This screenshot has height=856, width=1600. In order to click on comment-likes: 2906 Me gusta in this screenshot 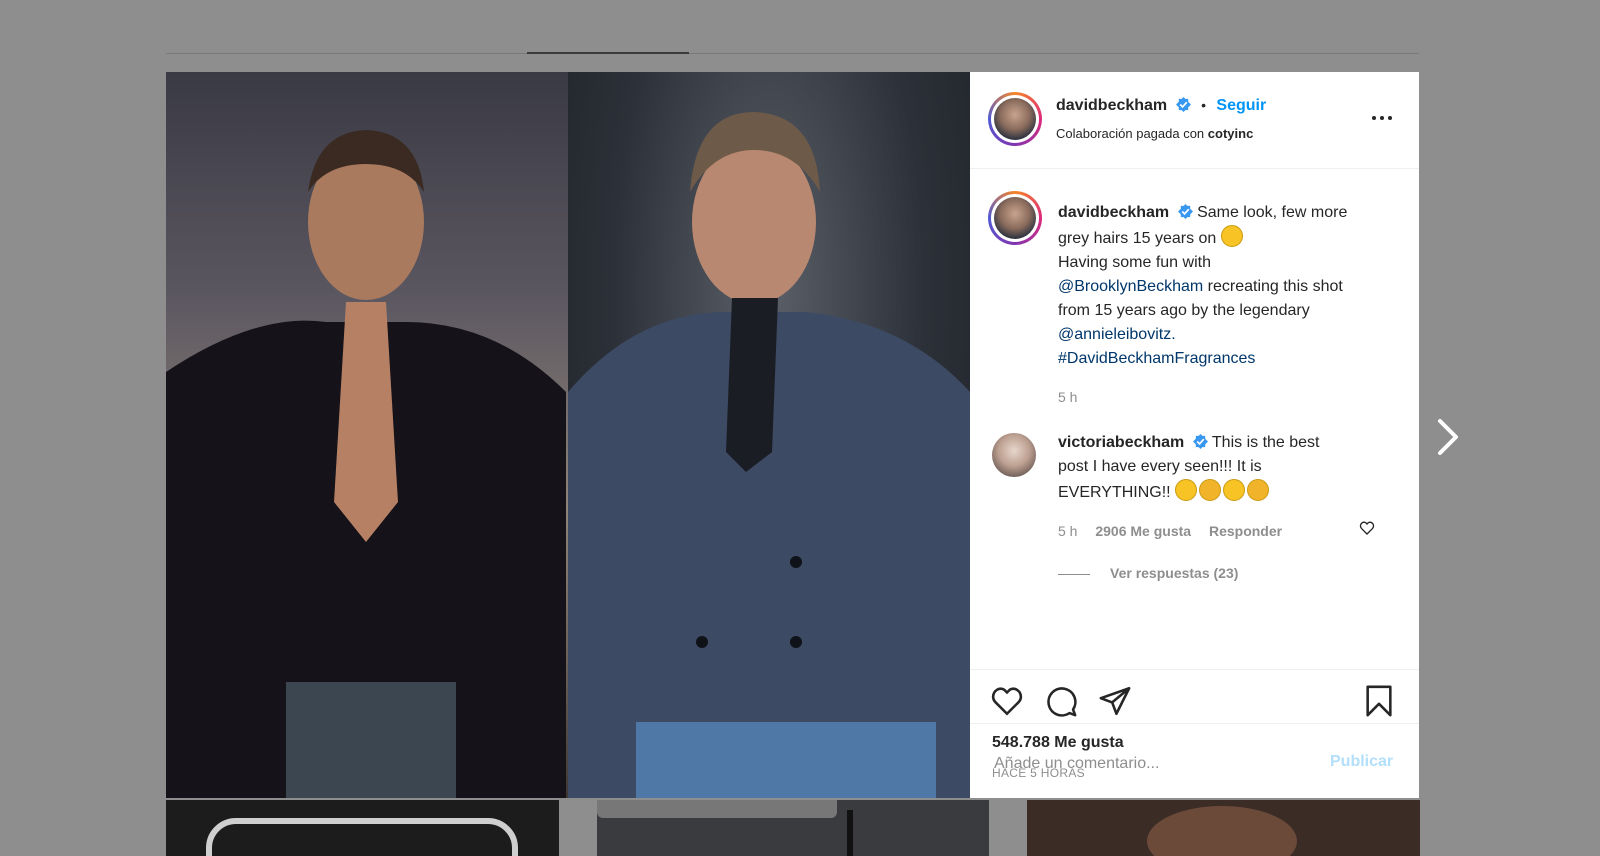, I will do `click(1143, 531)`.